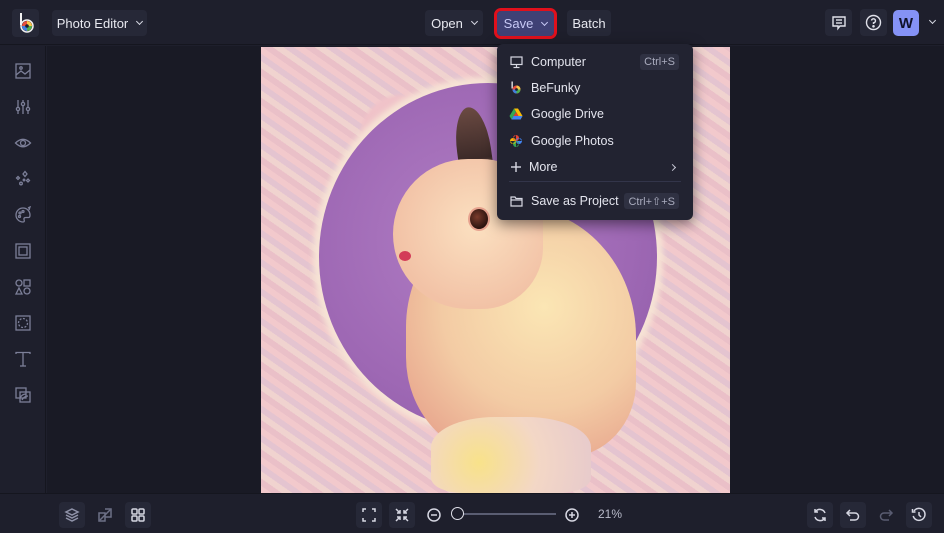 This screenshot has height=533, width=944. Describe the element at coordinates (651, 201) in the screenshot. I see `shortcut-badge: Ctrl+⇧+S` at that location.